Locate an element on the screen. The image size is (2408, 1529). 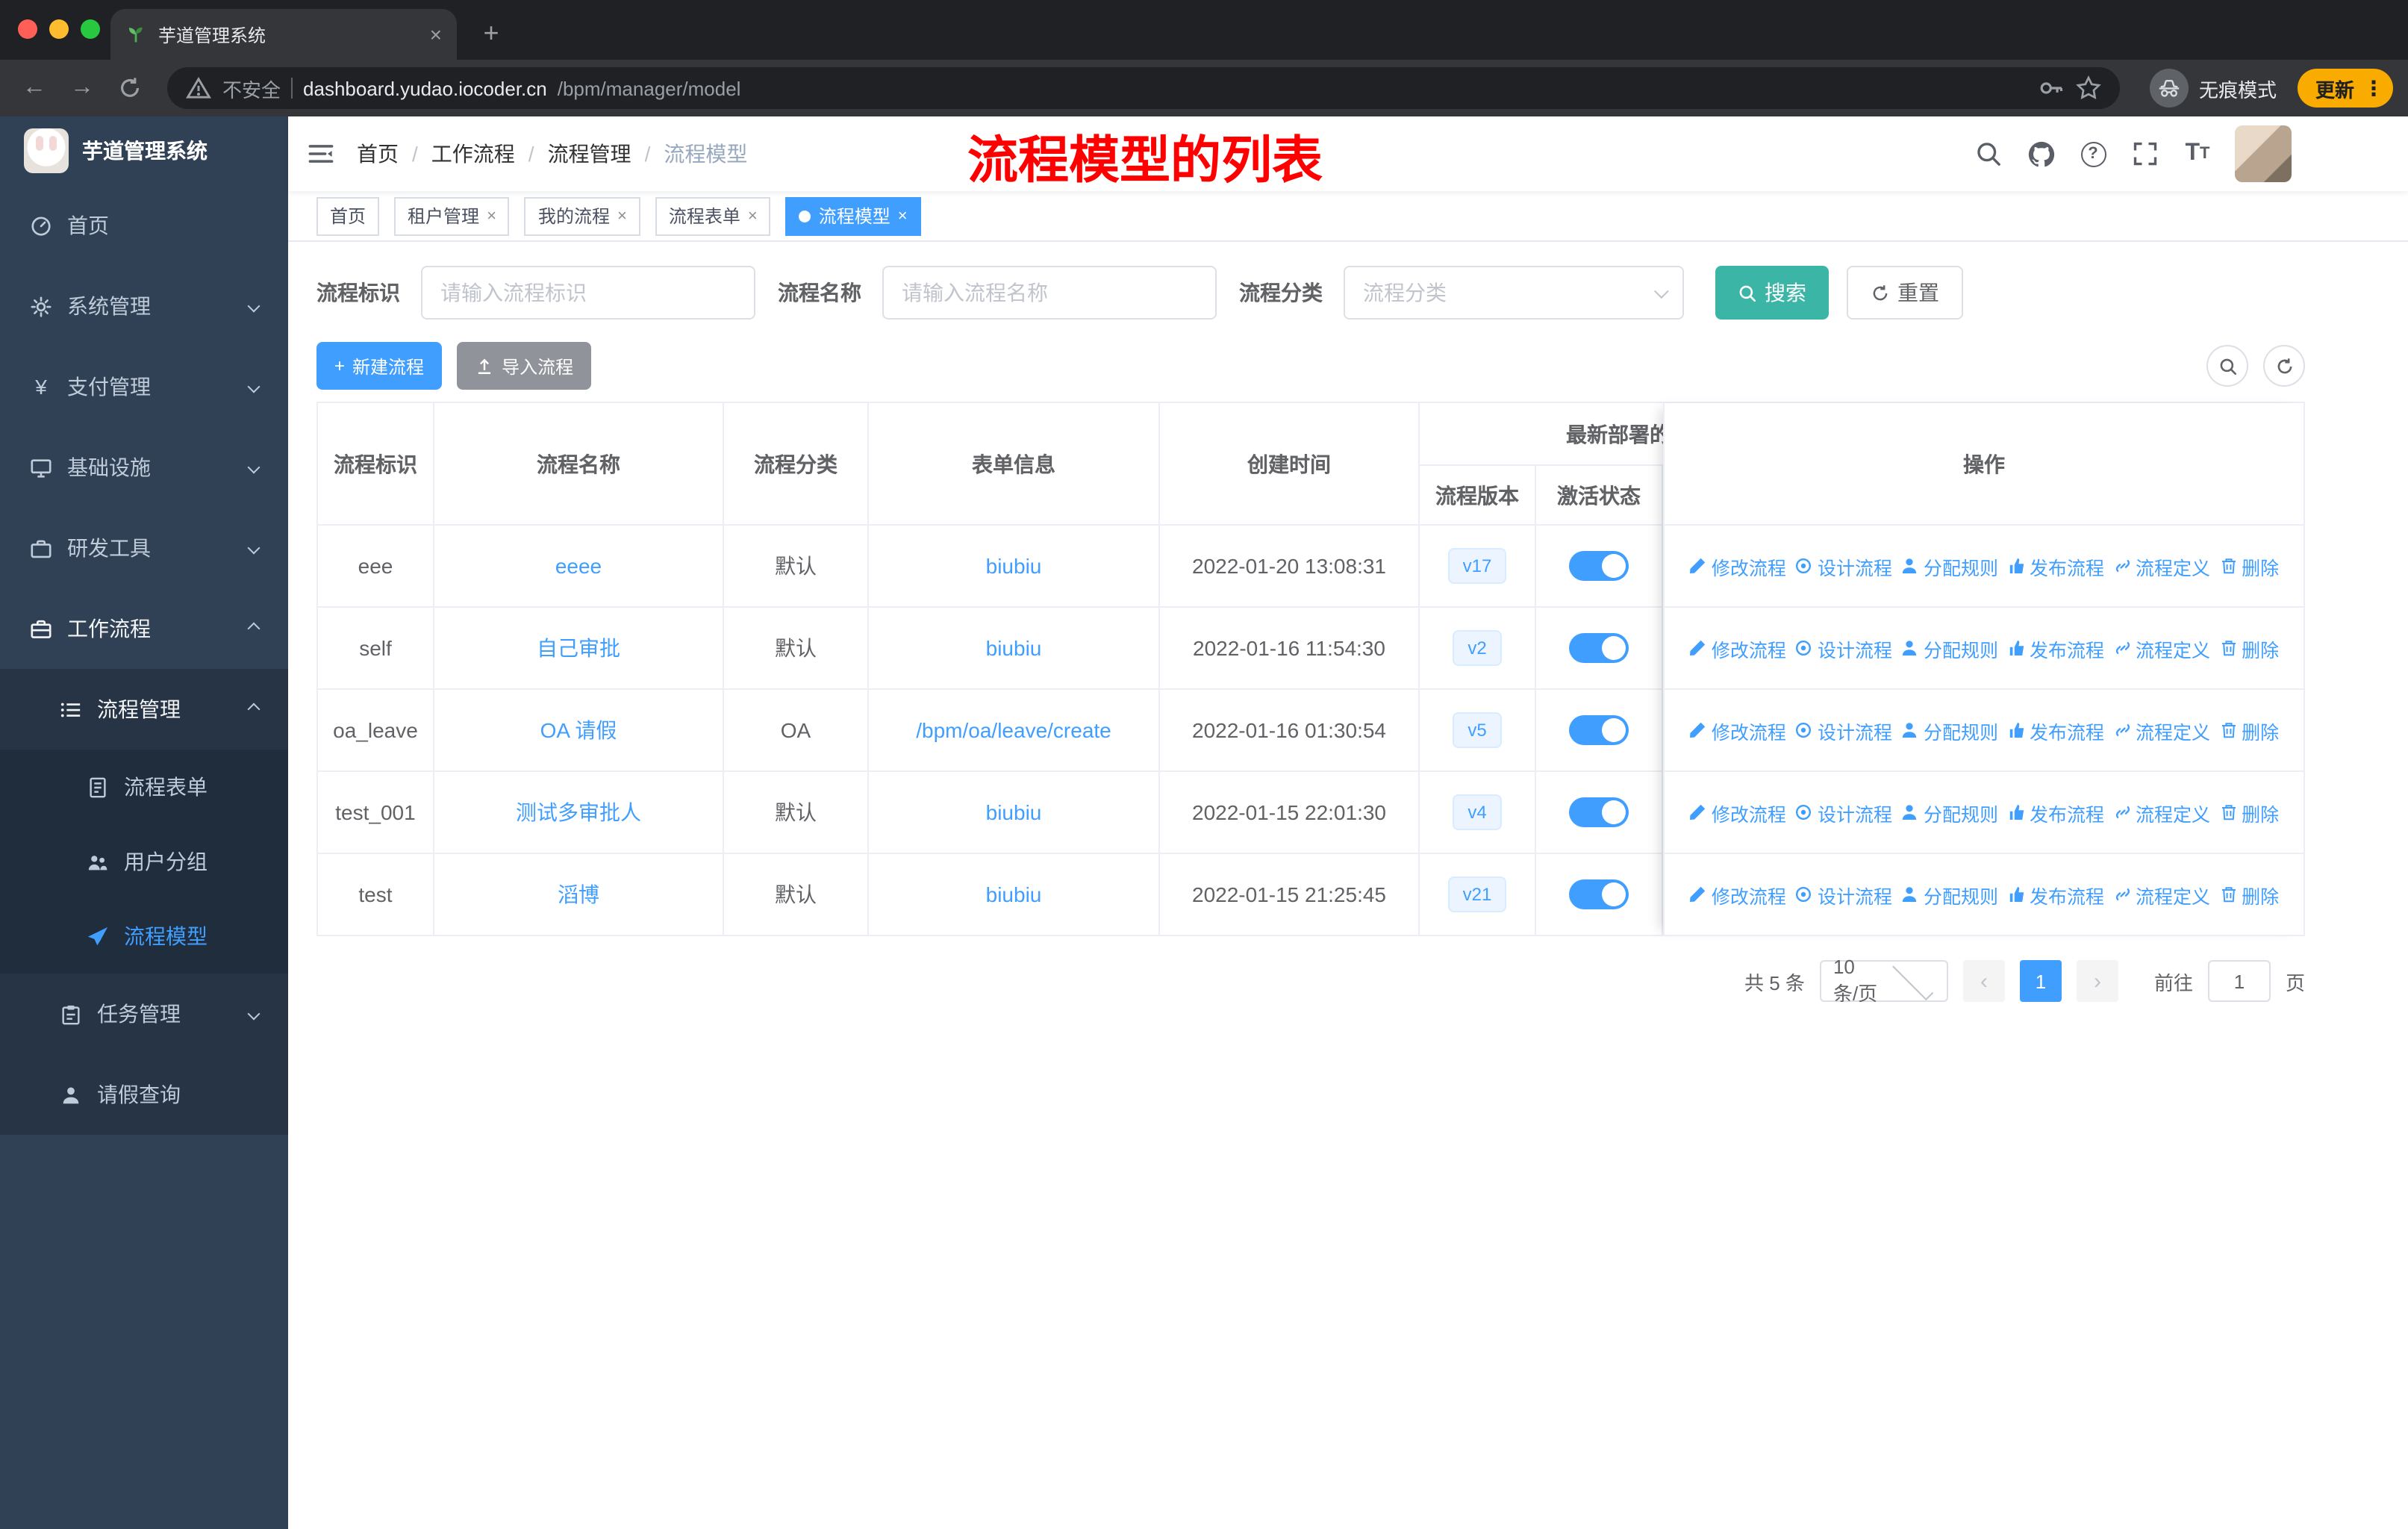
form-info-link: /bpm/oa/leave/create is located at coordinates (1013, 730).